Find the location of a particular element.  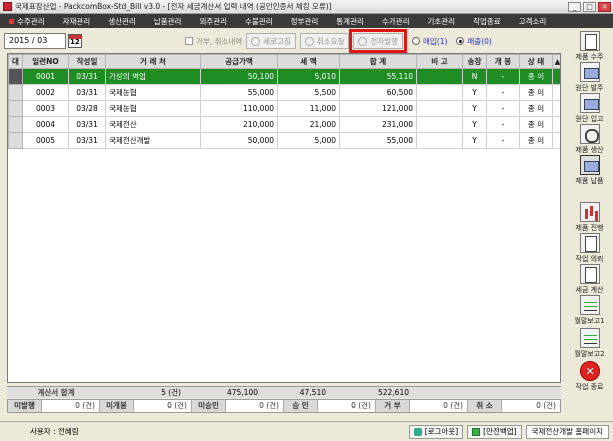

menu-item-government: 정부관리 is located at coordinates (305, 21).